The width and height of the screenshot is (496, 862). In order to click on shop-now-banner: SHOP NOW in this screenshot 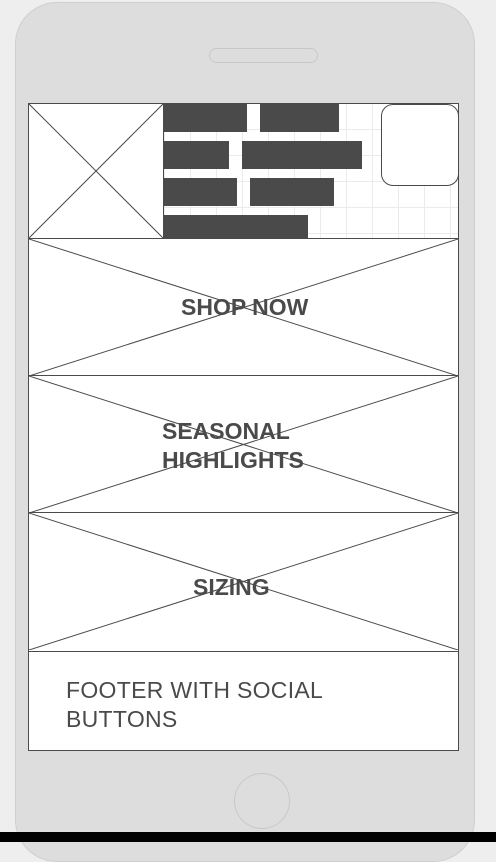, I will do `click(243, 307)`.